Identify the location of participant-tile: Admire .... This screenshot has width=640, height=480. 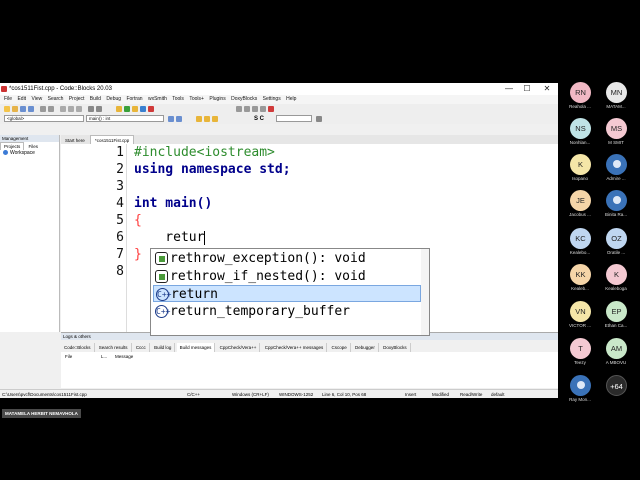
(616, 172).